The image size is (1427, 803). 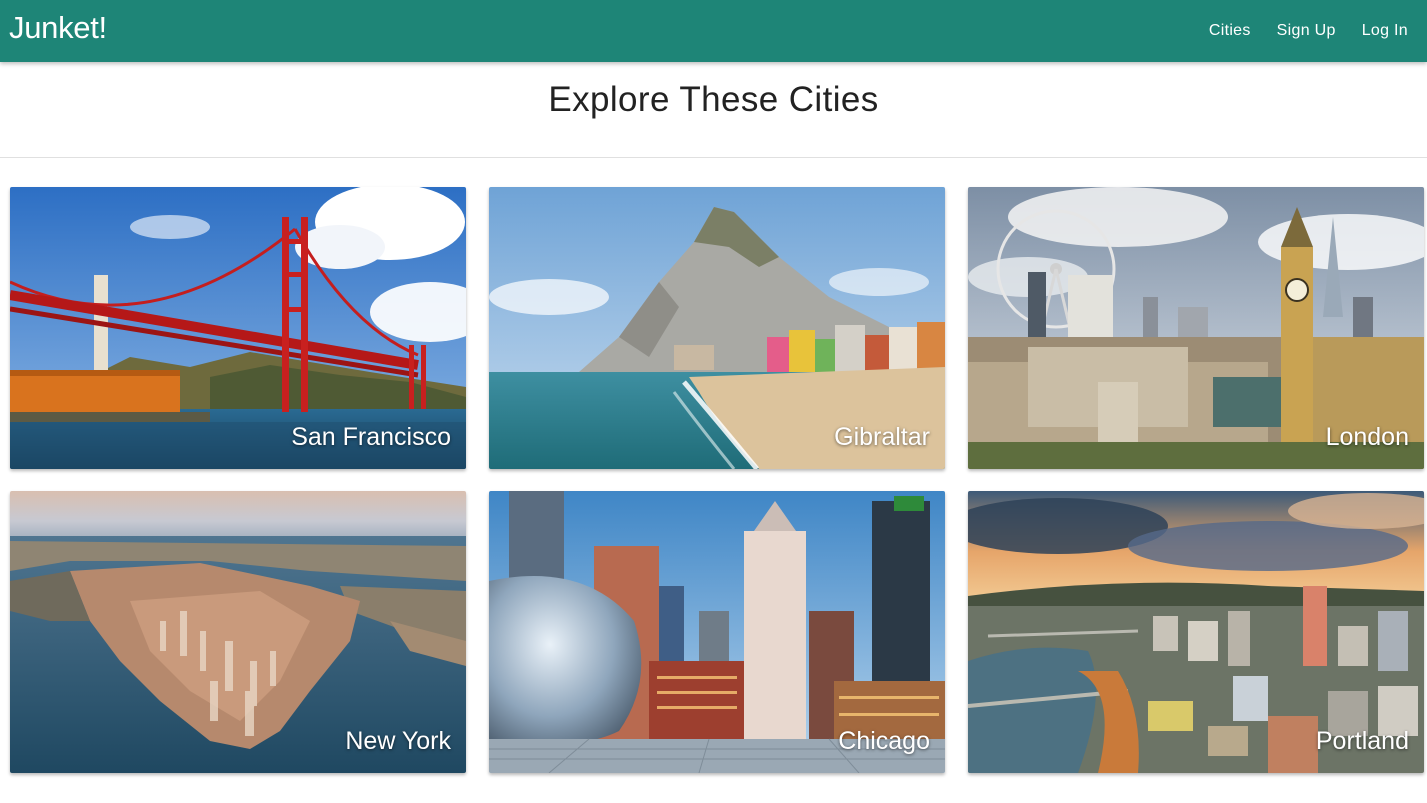 What do you see at coordinates (884, 741) in the screenshot?
I see `city-name-label: Chicago` at bounding box center [884, 741].